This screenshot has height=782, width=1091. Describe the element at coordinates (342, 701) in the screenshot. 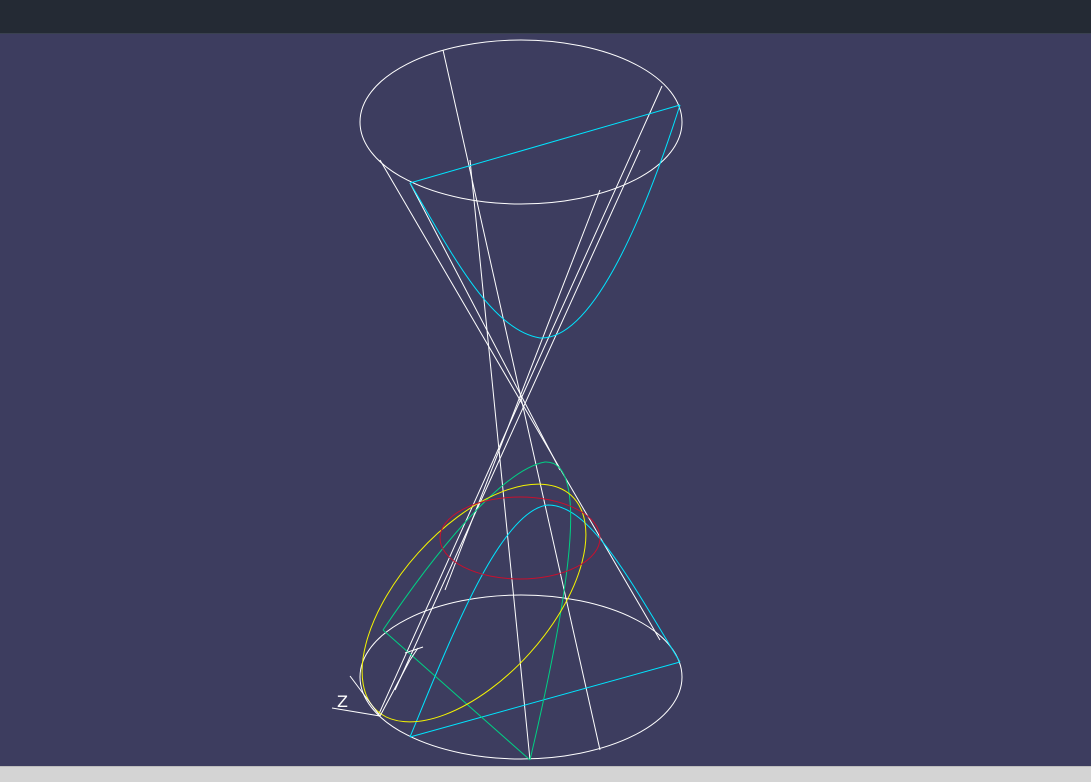

I see `ucs-z-label: Z` at that location.